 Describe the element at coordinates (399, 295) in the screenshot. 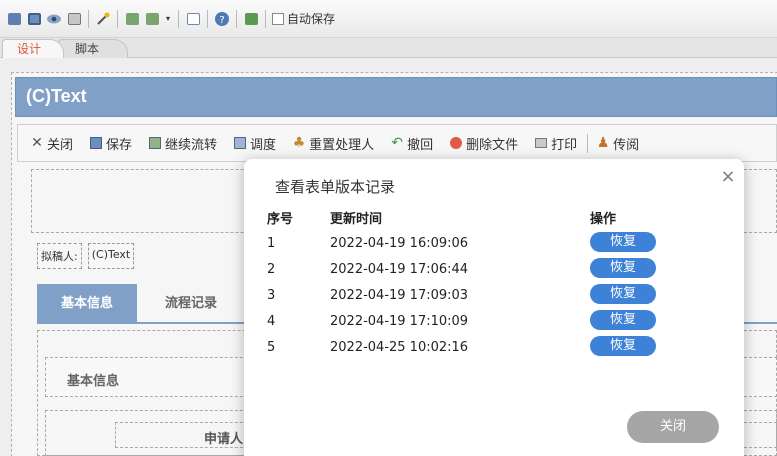

I see `row-time: 2022-04-19 17:09:03` at that location.